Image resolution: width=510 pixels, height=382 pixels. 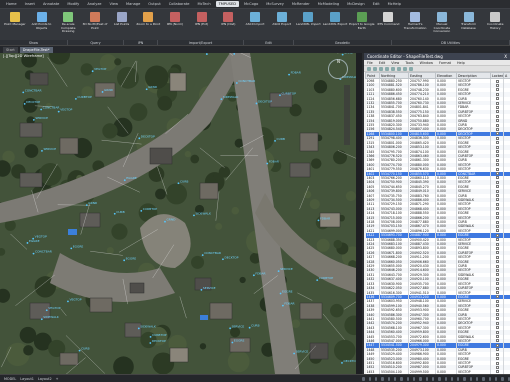 What do you see at coordinates (36, 49) in the screenshot?
I see `doc-tab-1: DrapeFile-Test*` at bounding box center [36, 49].